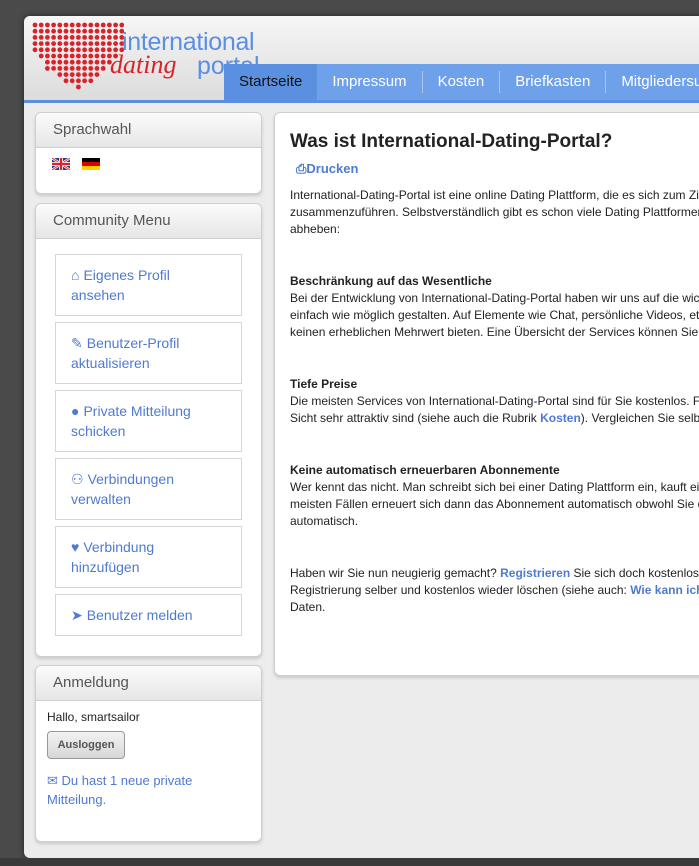 The image size is (699, 866). I want to click on menu-item-manage-connections: ⚇ Verbindungen verwalten, so click(148, 489).